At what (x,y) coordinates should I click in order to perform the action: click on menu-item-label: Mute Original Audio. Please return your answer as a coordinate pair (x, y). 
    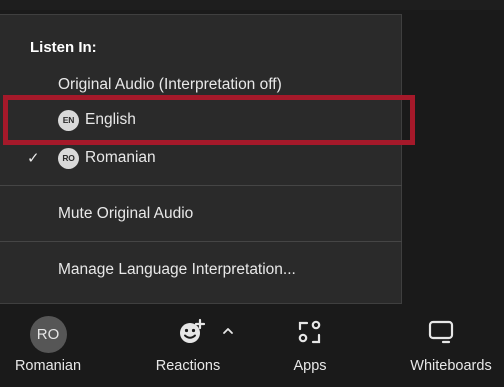
    Looking at the image, I should click on (126, 213).